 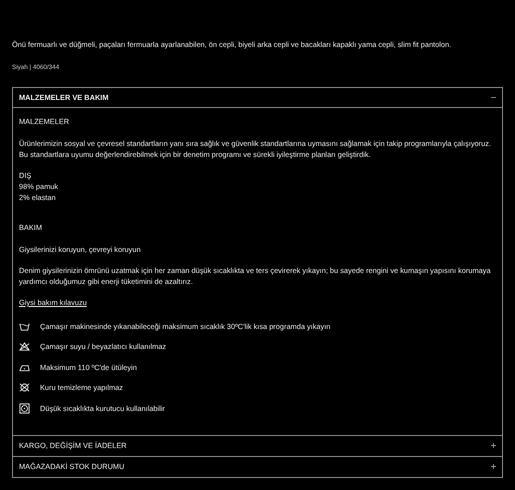 I want to click on no-bleach-icon, so click(x=24, y=346).